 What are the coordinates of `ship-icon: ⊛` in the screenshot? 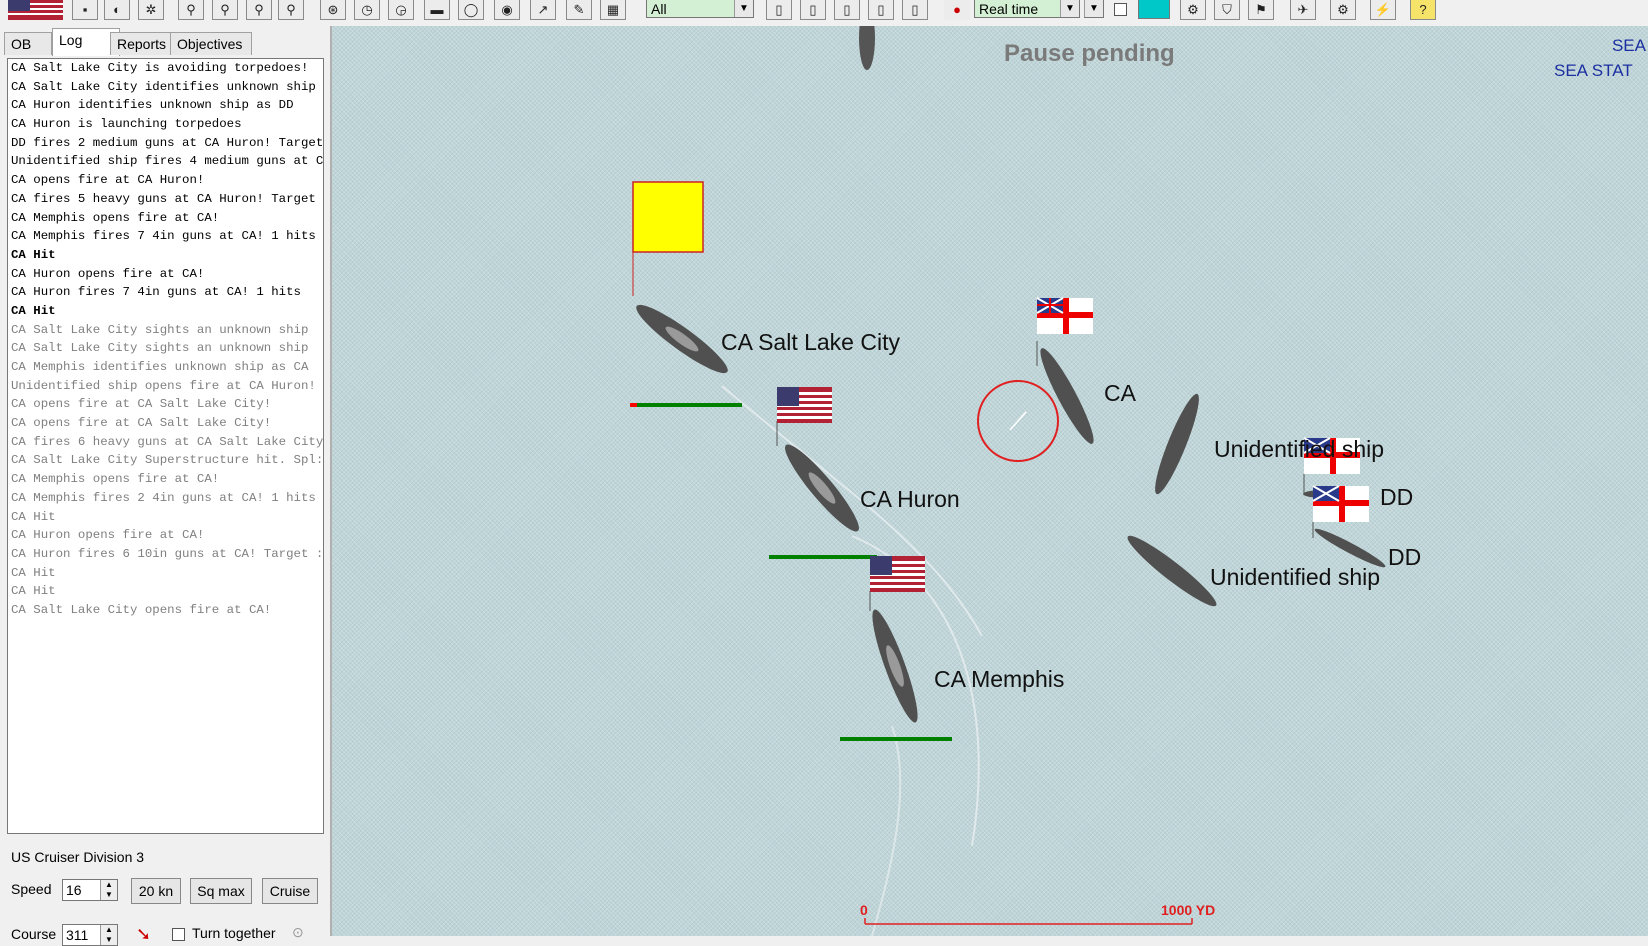 It's located at (333, 10).